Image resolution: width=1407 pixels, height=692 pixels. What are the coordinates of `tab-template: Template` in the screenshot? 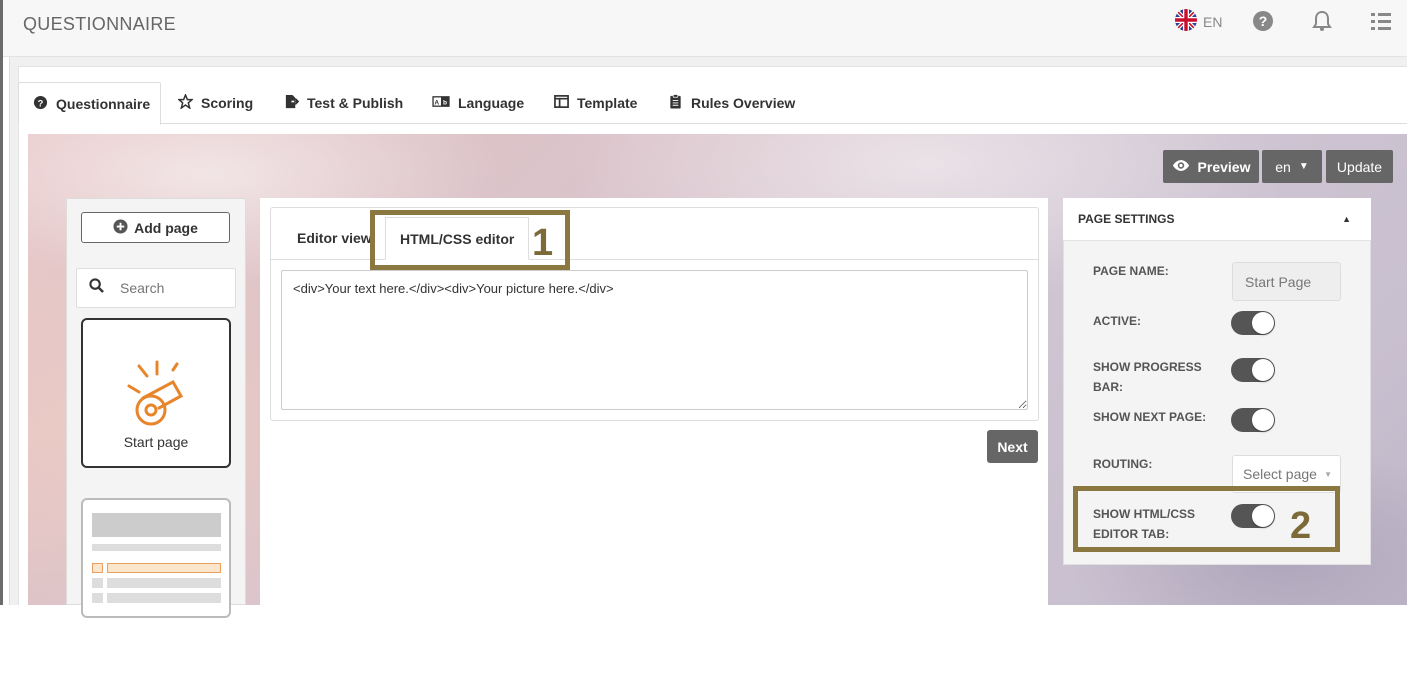 It's located at (595, 103).